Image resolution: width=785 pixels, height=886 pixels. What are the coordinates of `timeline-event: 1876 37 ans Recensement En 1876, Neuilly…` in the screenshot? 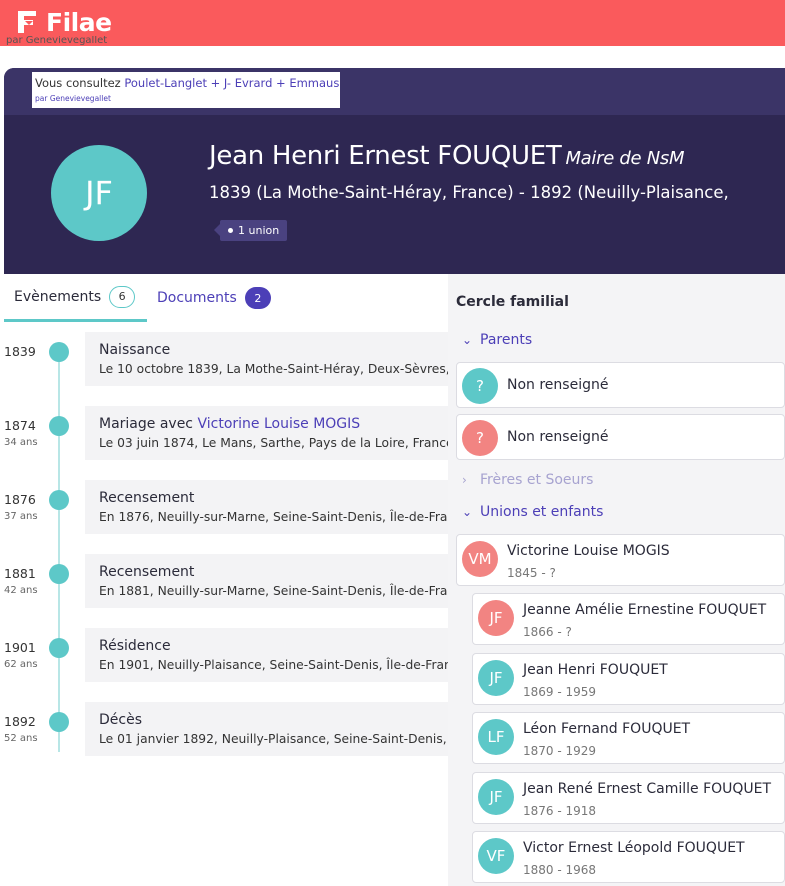 It's located at (224, 502).